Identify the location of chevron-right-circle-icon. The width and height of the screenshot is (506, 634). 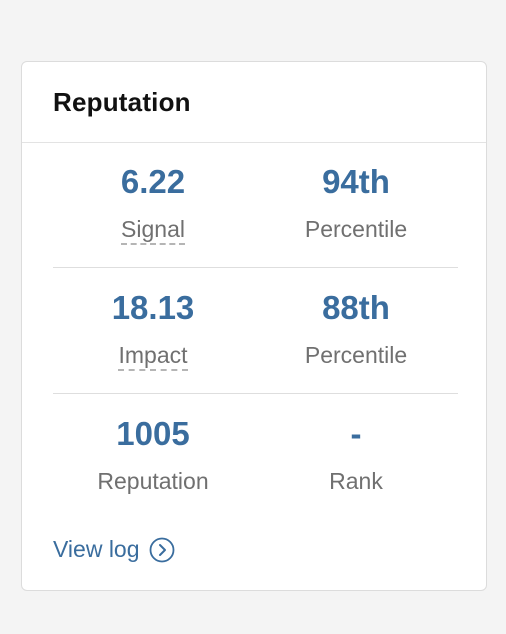
(162, 550).